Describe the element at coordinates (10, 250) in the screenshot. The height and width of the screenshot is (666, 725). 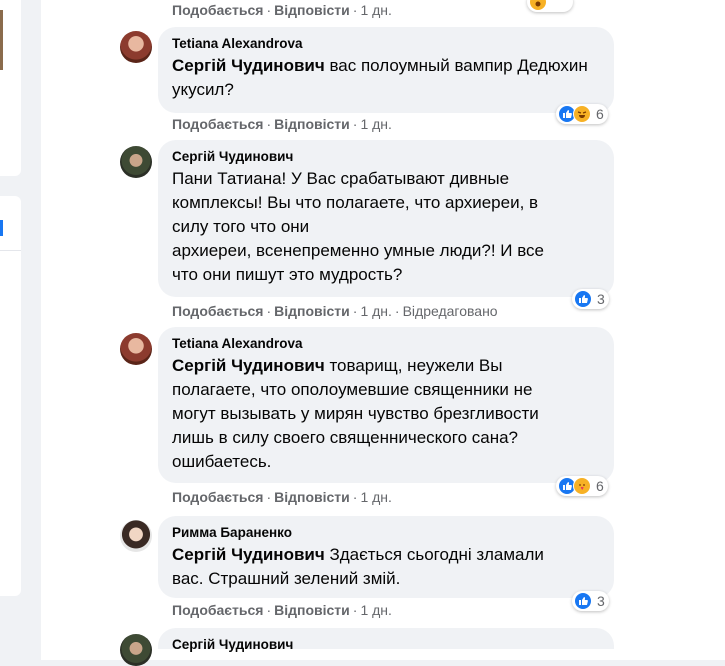
I see `divider` at that location.